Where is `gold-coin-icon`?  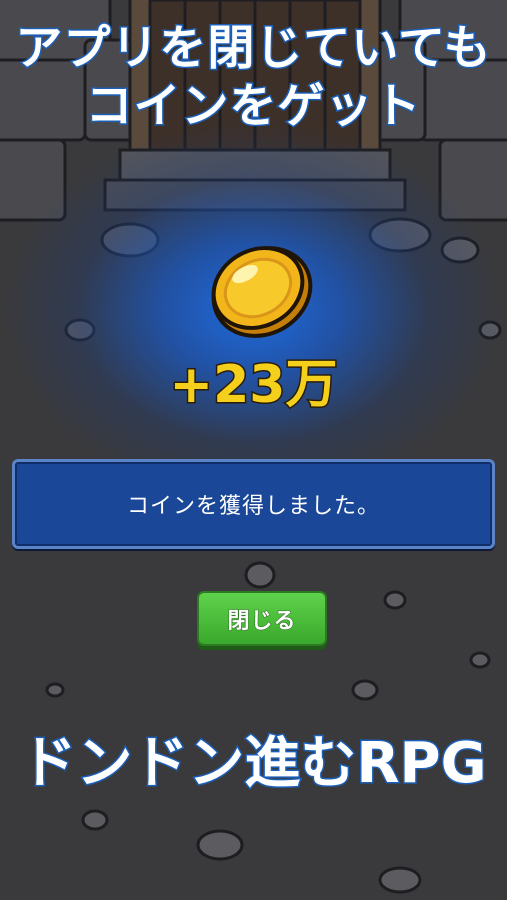
gold-coin-icon is located at coordinates (262, 292).